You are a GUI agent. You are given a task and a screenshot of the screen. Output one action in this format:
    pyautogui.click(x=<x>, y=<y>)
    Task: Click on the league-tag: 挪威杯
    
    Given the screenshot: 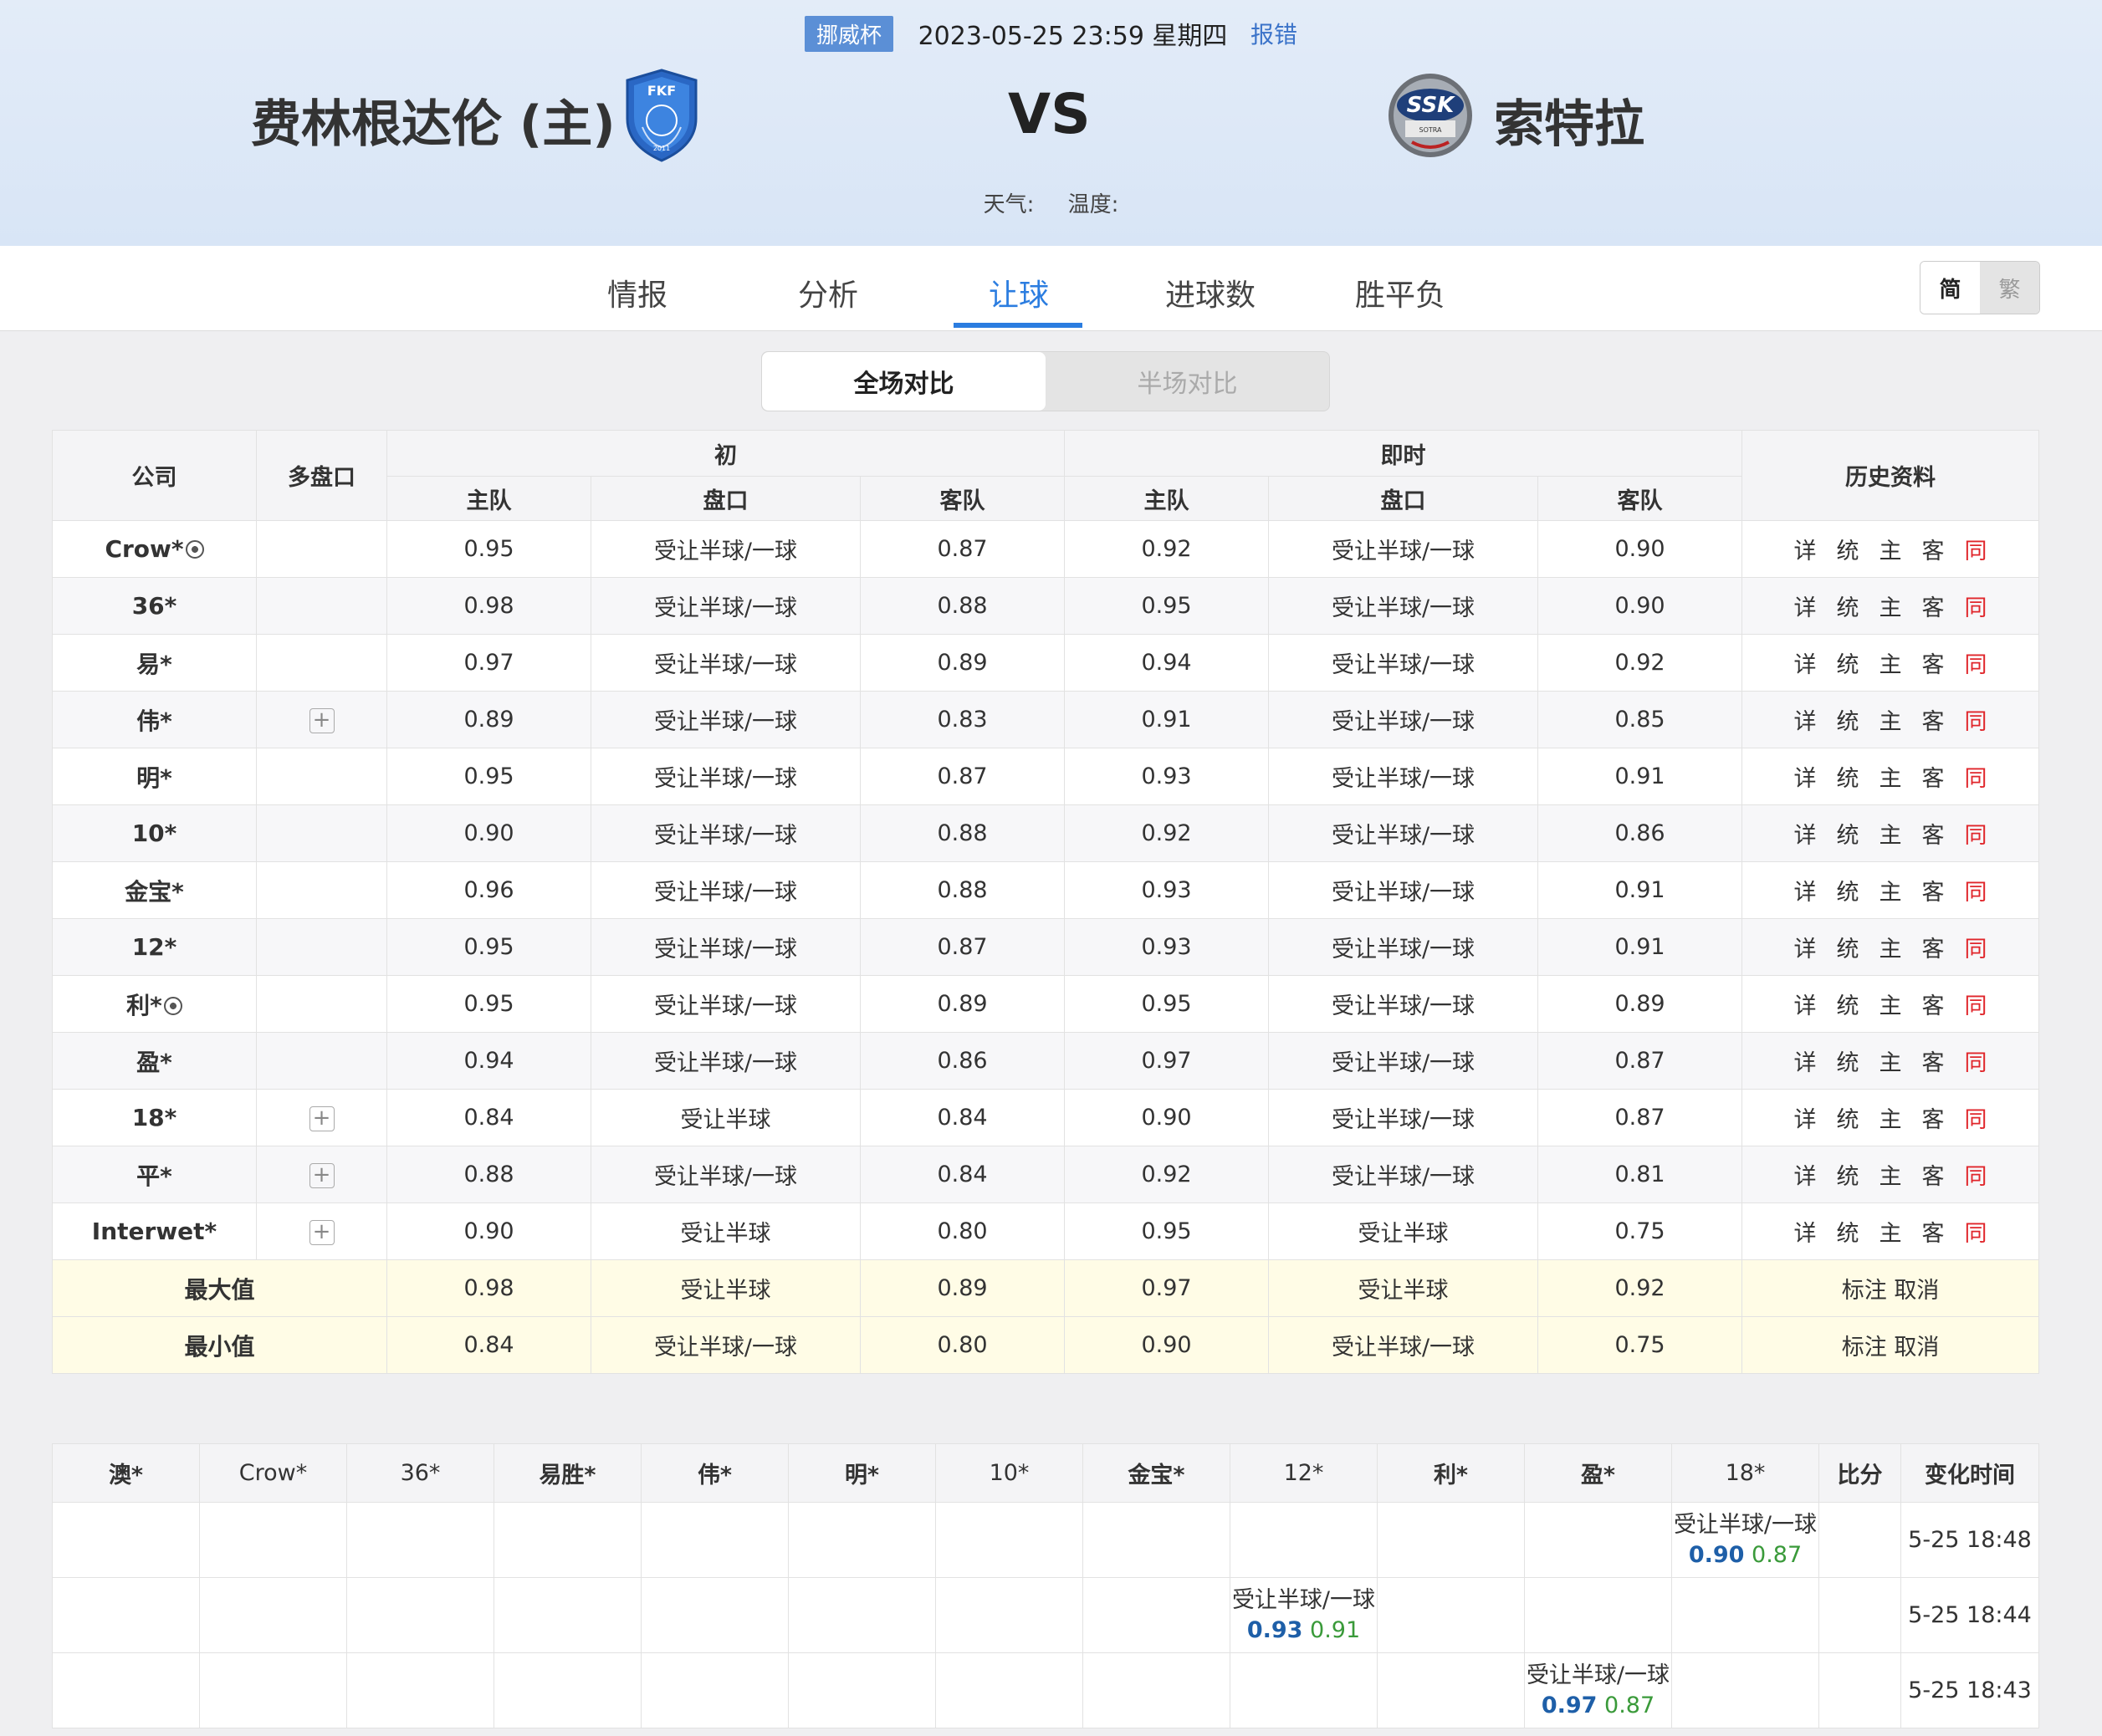 What is the action you would take?
    pyautogui.click(x=849, y=33)
    